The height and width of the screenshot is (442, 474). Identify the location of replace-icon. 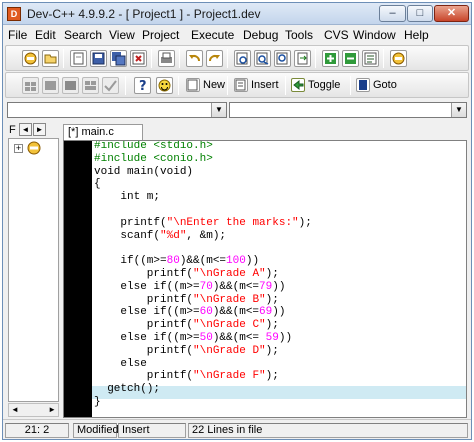
(262, 58).